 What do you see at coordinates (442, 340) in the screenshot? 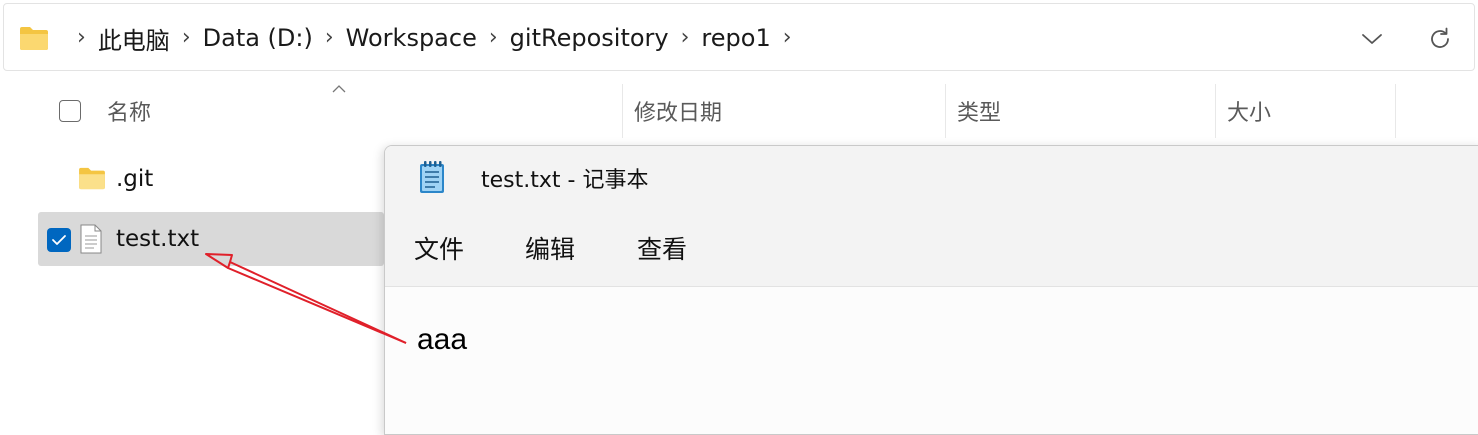
I see `notepad-content: aaa` at bounding box center [442, 340].